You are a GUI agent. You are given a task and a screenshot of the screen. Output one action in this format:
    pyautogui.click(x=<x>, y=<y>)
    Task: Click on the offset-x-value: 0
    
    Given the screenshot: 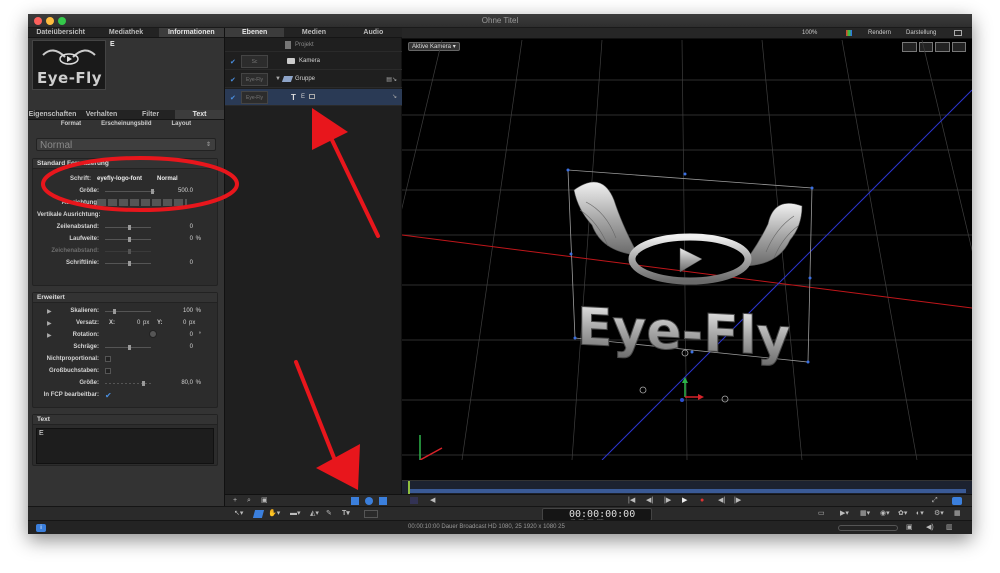 What is the action you would take?
    pyautogui.click(x=138, y=323)
    